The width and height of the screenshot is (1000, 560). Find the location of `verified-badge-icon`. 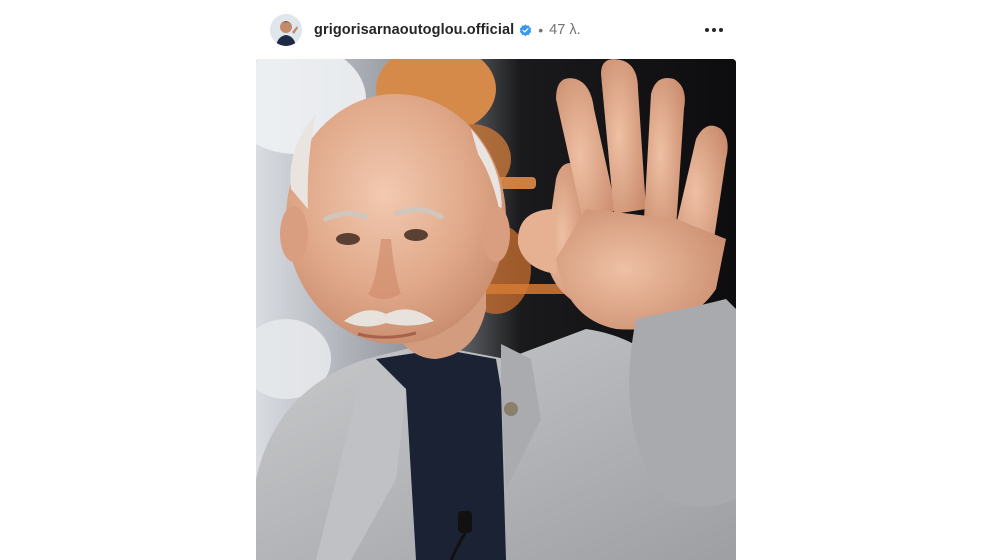

verified-badge-icon is located at coordinates (525, 29).